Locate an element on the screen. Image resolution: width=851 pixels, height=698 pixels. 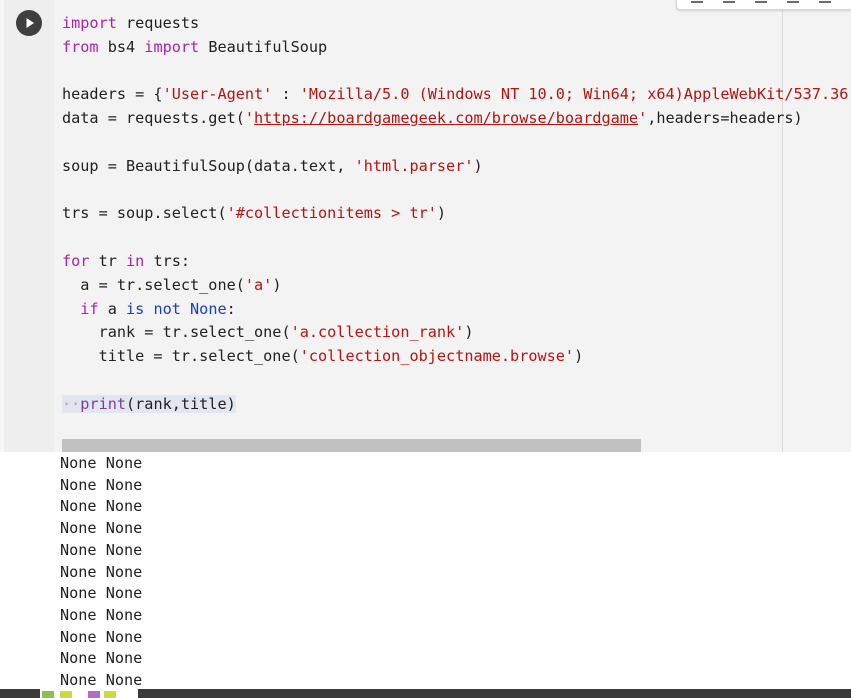
code-token: 'a' is located at coordinates (258, 284).